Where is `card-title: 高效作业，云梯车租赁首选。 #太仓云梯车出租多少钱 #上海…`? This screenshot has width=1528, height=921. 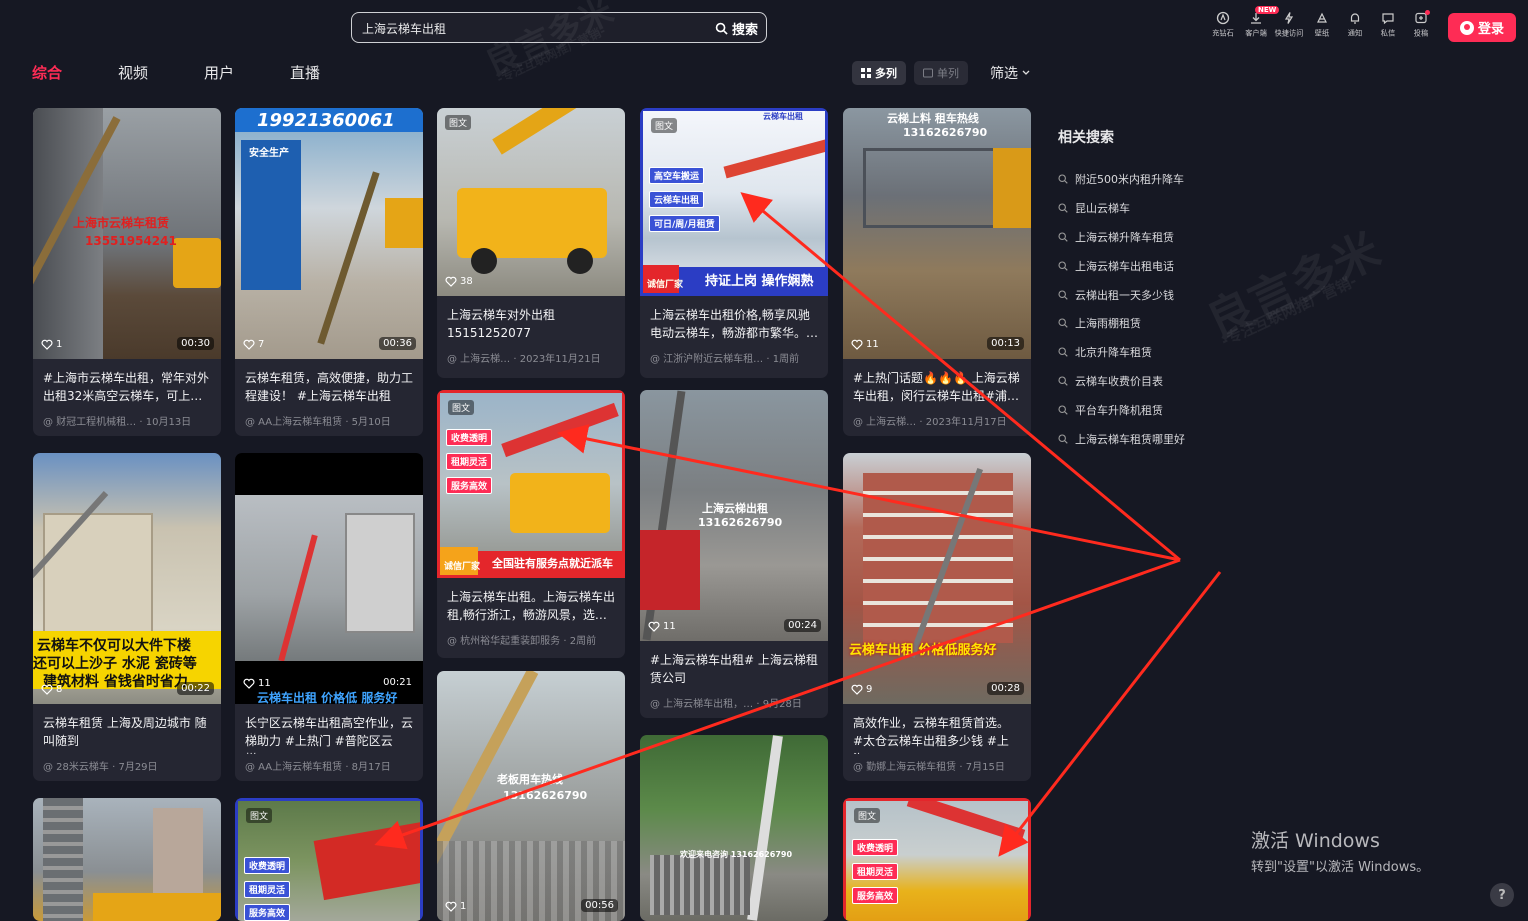
card-title: 高效作业，云梯车租赁首选。 #太仓云梯车出租多少钱 #上海… is located at coordinates (937, 729).